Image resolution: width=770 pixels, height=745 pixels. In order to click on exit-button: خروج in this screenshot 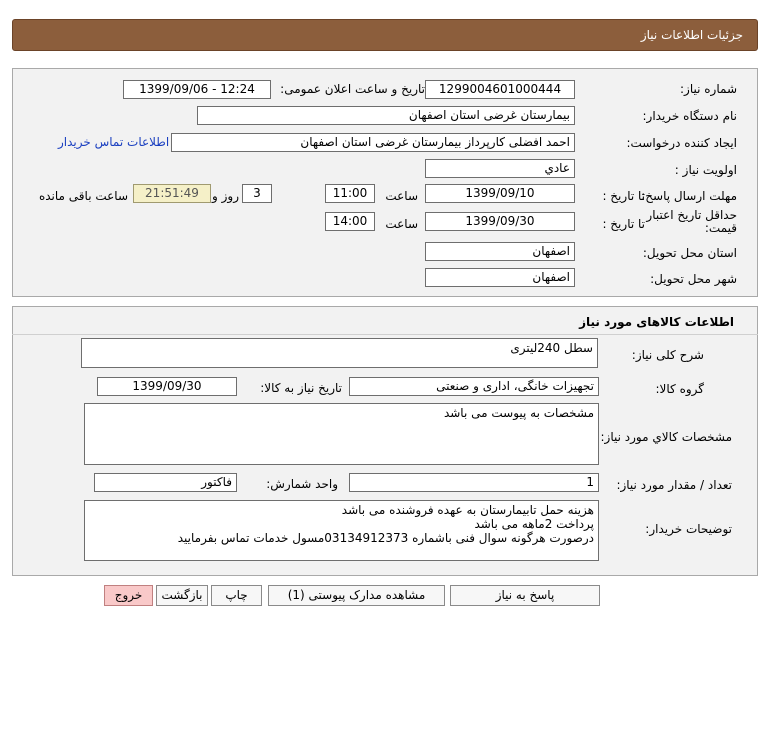, I will do `click(128, 595)`.